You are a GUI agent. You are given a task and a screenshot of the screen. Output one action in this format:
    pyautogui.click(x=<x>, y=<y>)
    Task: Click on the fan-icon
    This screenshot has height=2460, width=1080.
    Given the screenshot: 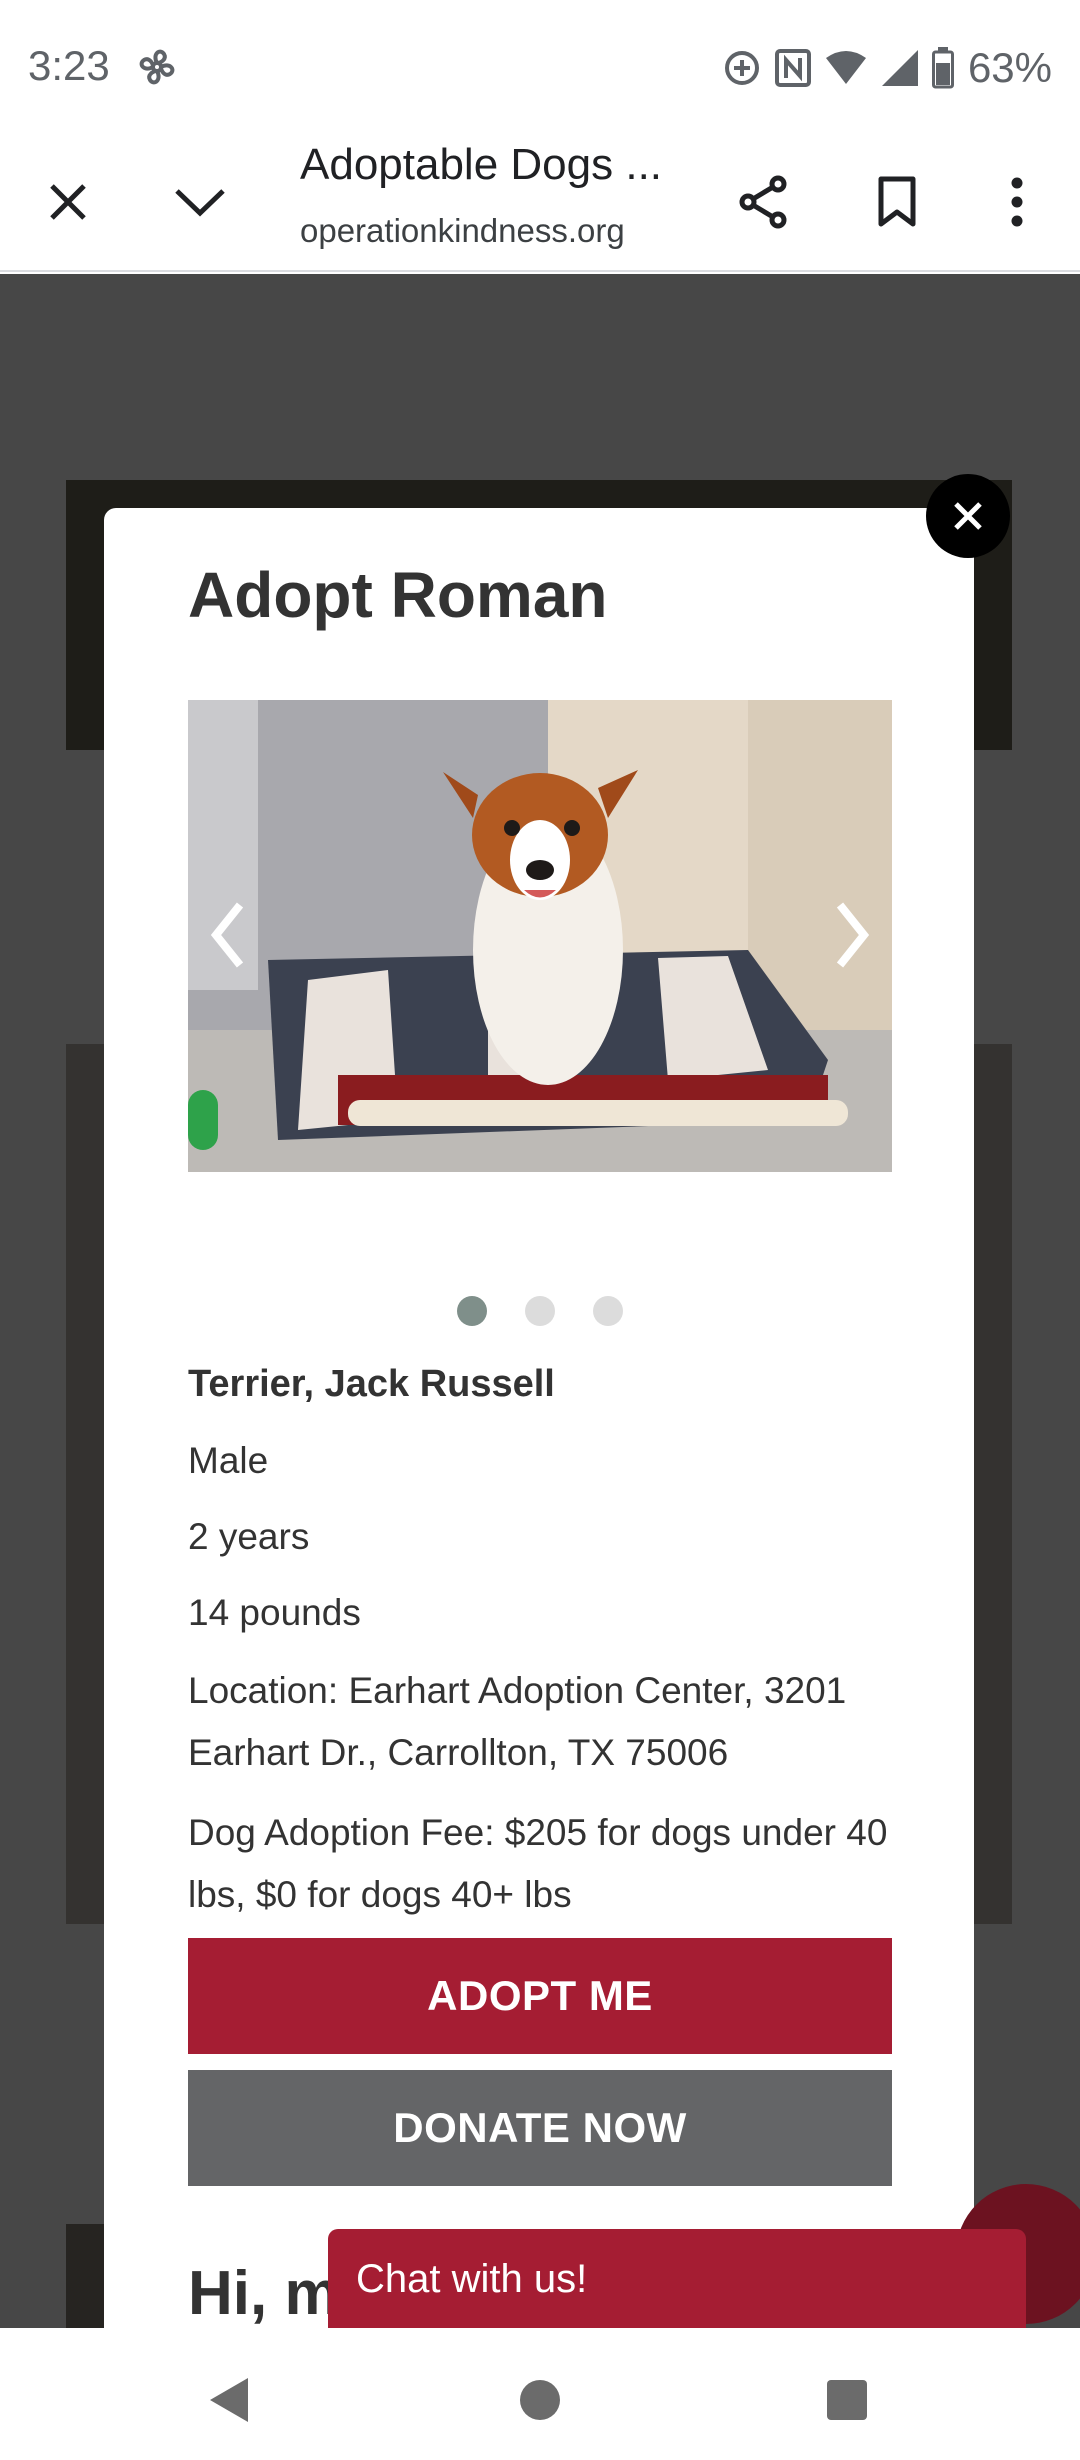 What is the action you would take?
    pyautogui.click(x=157, y=67)
    